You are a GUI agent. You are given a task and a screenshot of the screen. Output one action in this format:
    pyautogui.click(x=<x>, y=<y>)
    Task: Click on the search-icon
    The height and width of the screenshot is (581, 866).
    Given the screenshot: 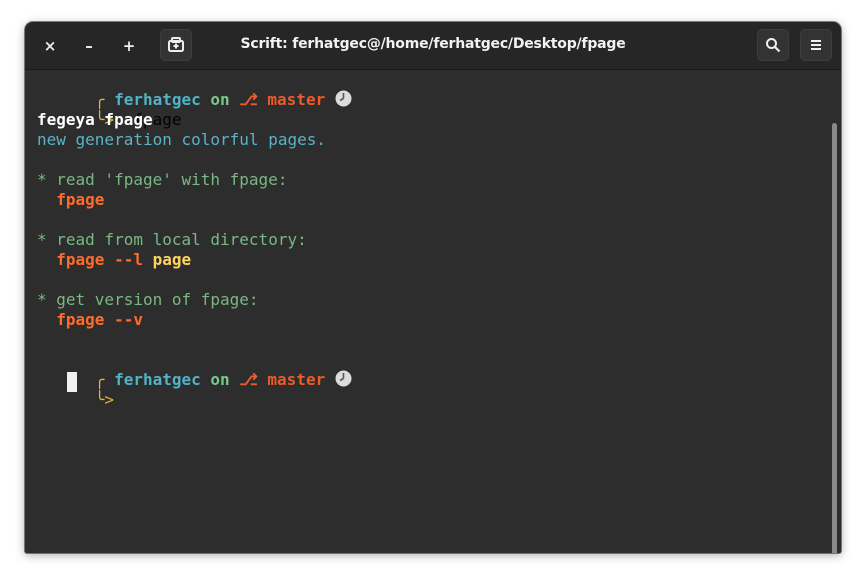 What is the action you would take?
    pyautogui.click(x=773, y=45)
    